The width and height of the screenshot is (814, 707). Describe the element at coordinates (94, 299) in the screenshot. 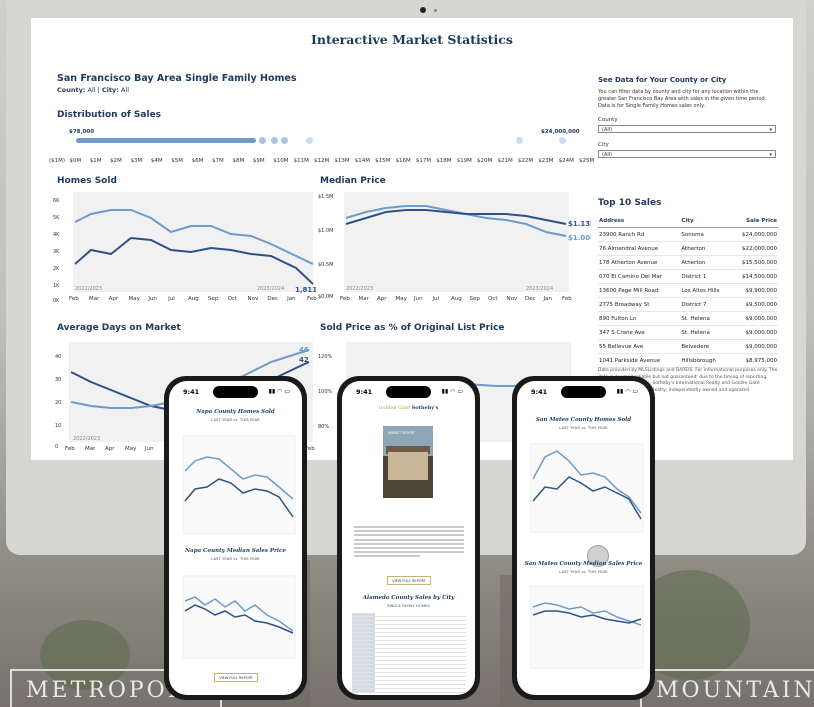

I see `x-tick: Mar` at that location.